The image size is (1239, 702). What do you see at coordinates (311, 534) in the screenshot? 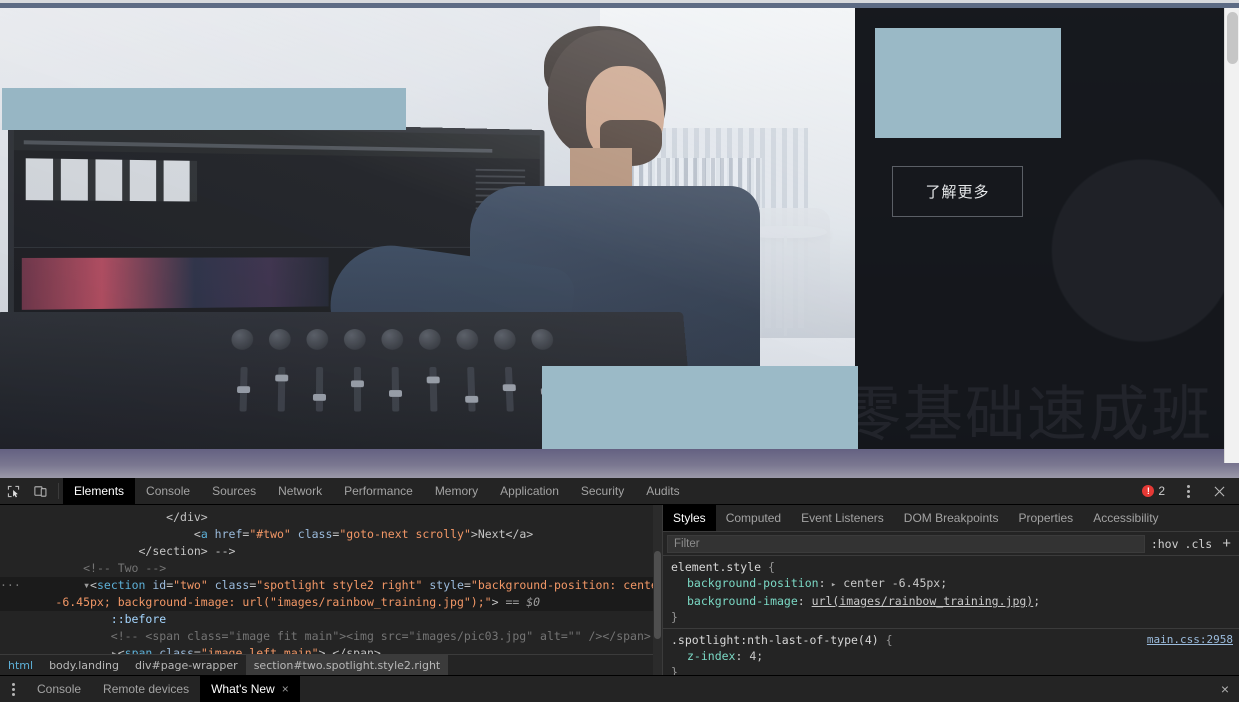
I see `tree-token: class` at bounding box center [311, 534].